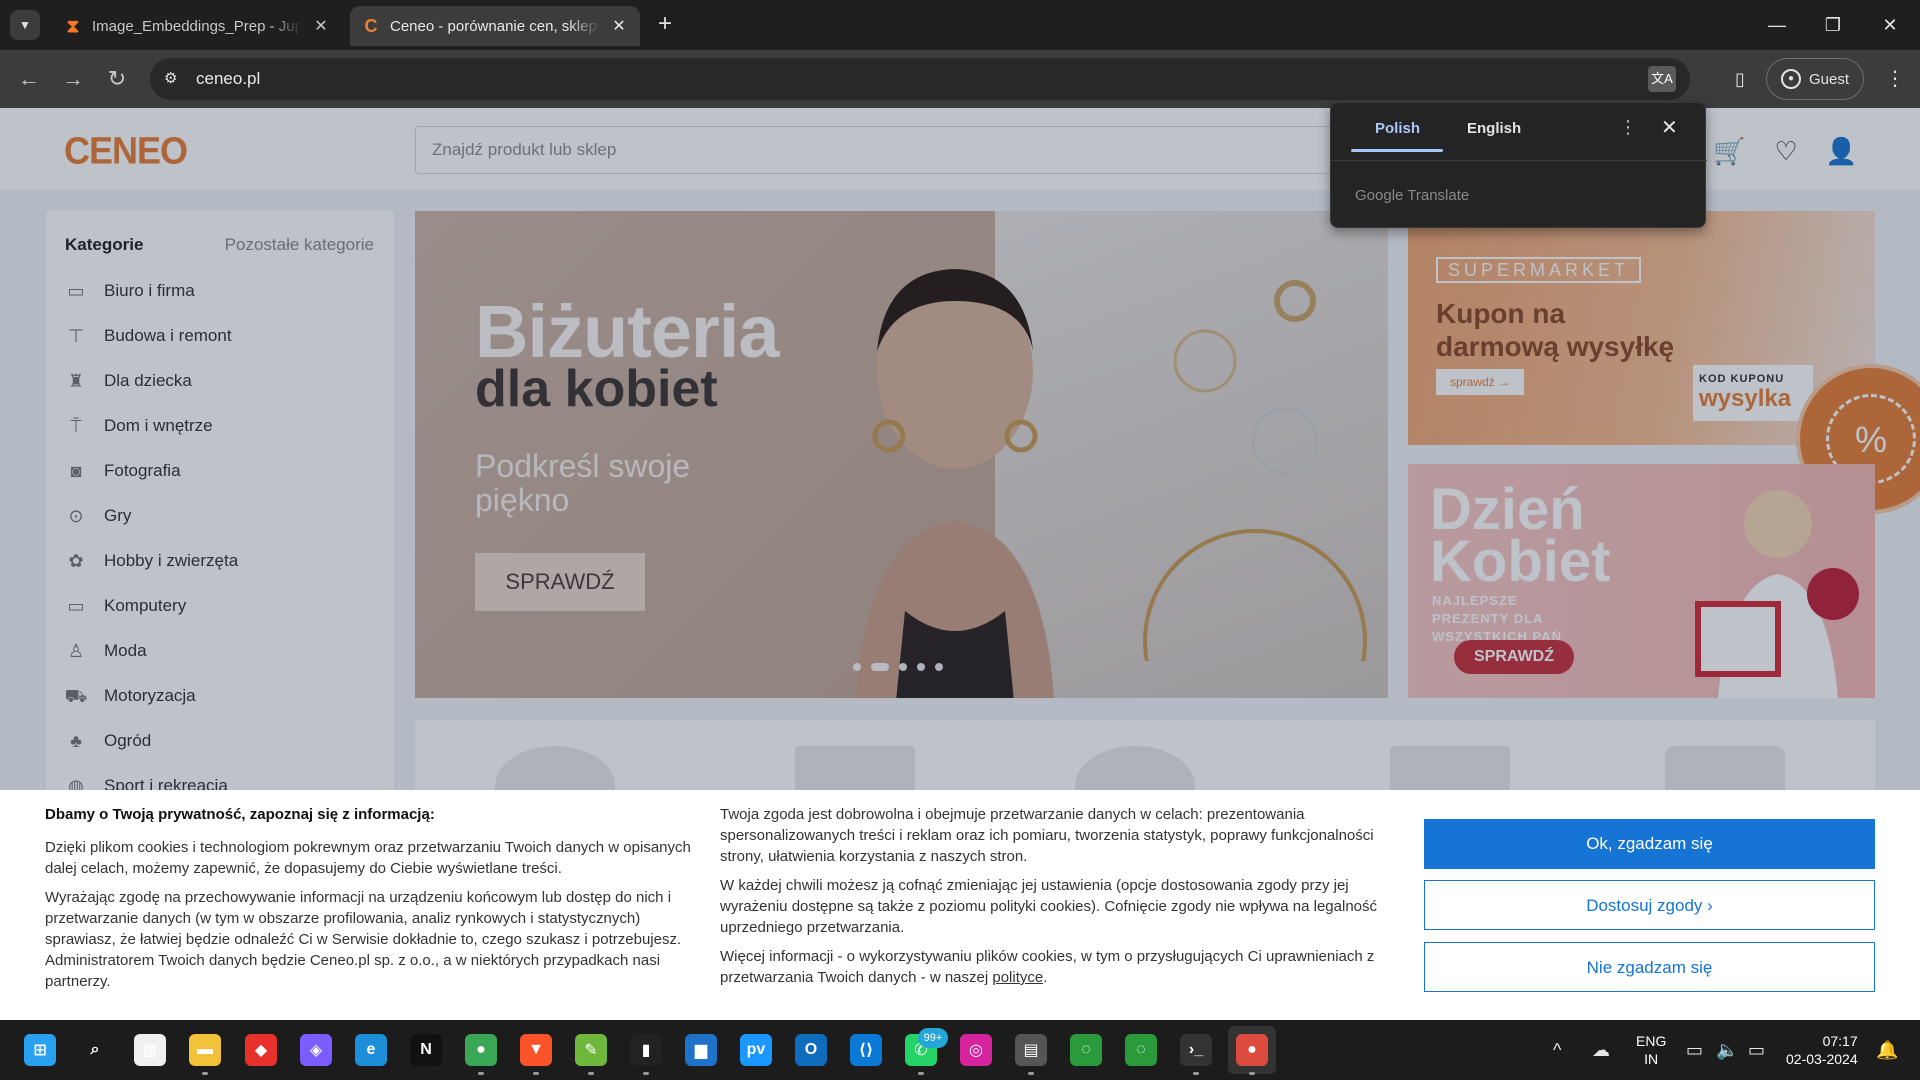  I want to click on sidebar-item-label: Moda, so click(125, 650).